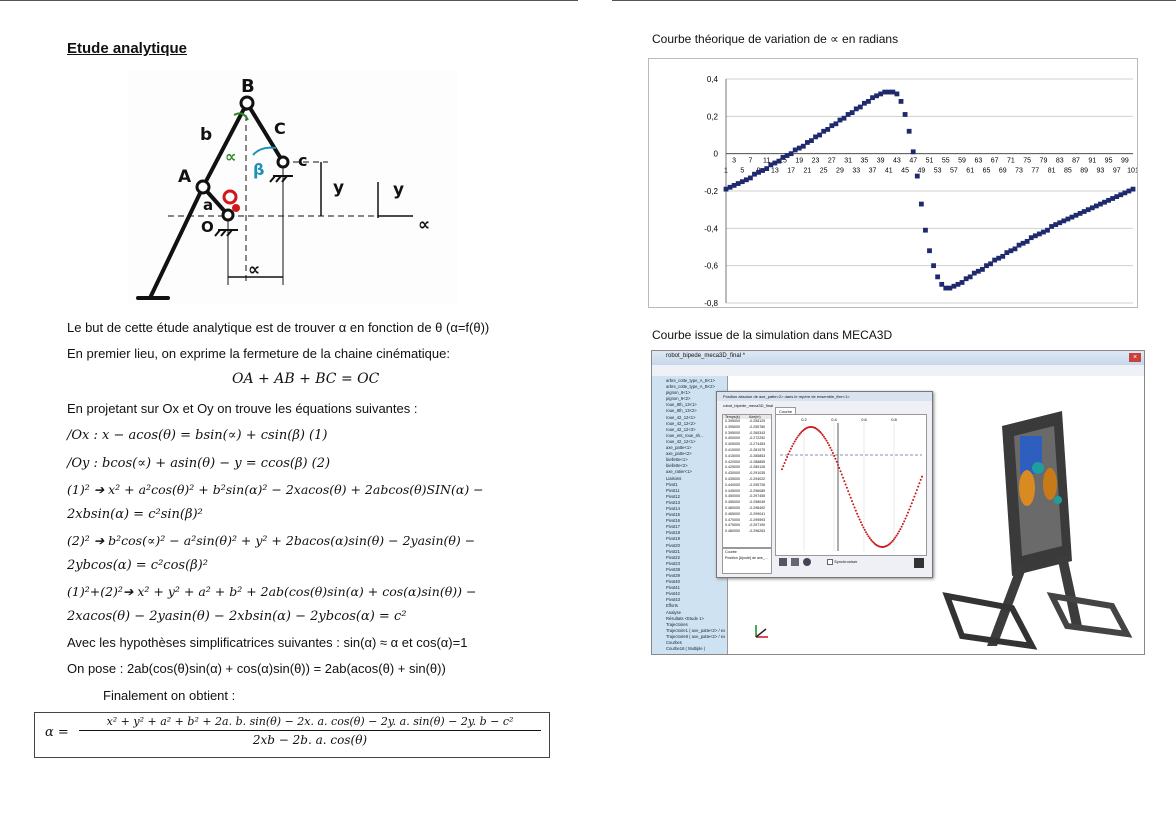 Image resolution: width=1176 pixels, height=818 pixels. I want to click on save-icon, so click(919, 563).